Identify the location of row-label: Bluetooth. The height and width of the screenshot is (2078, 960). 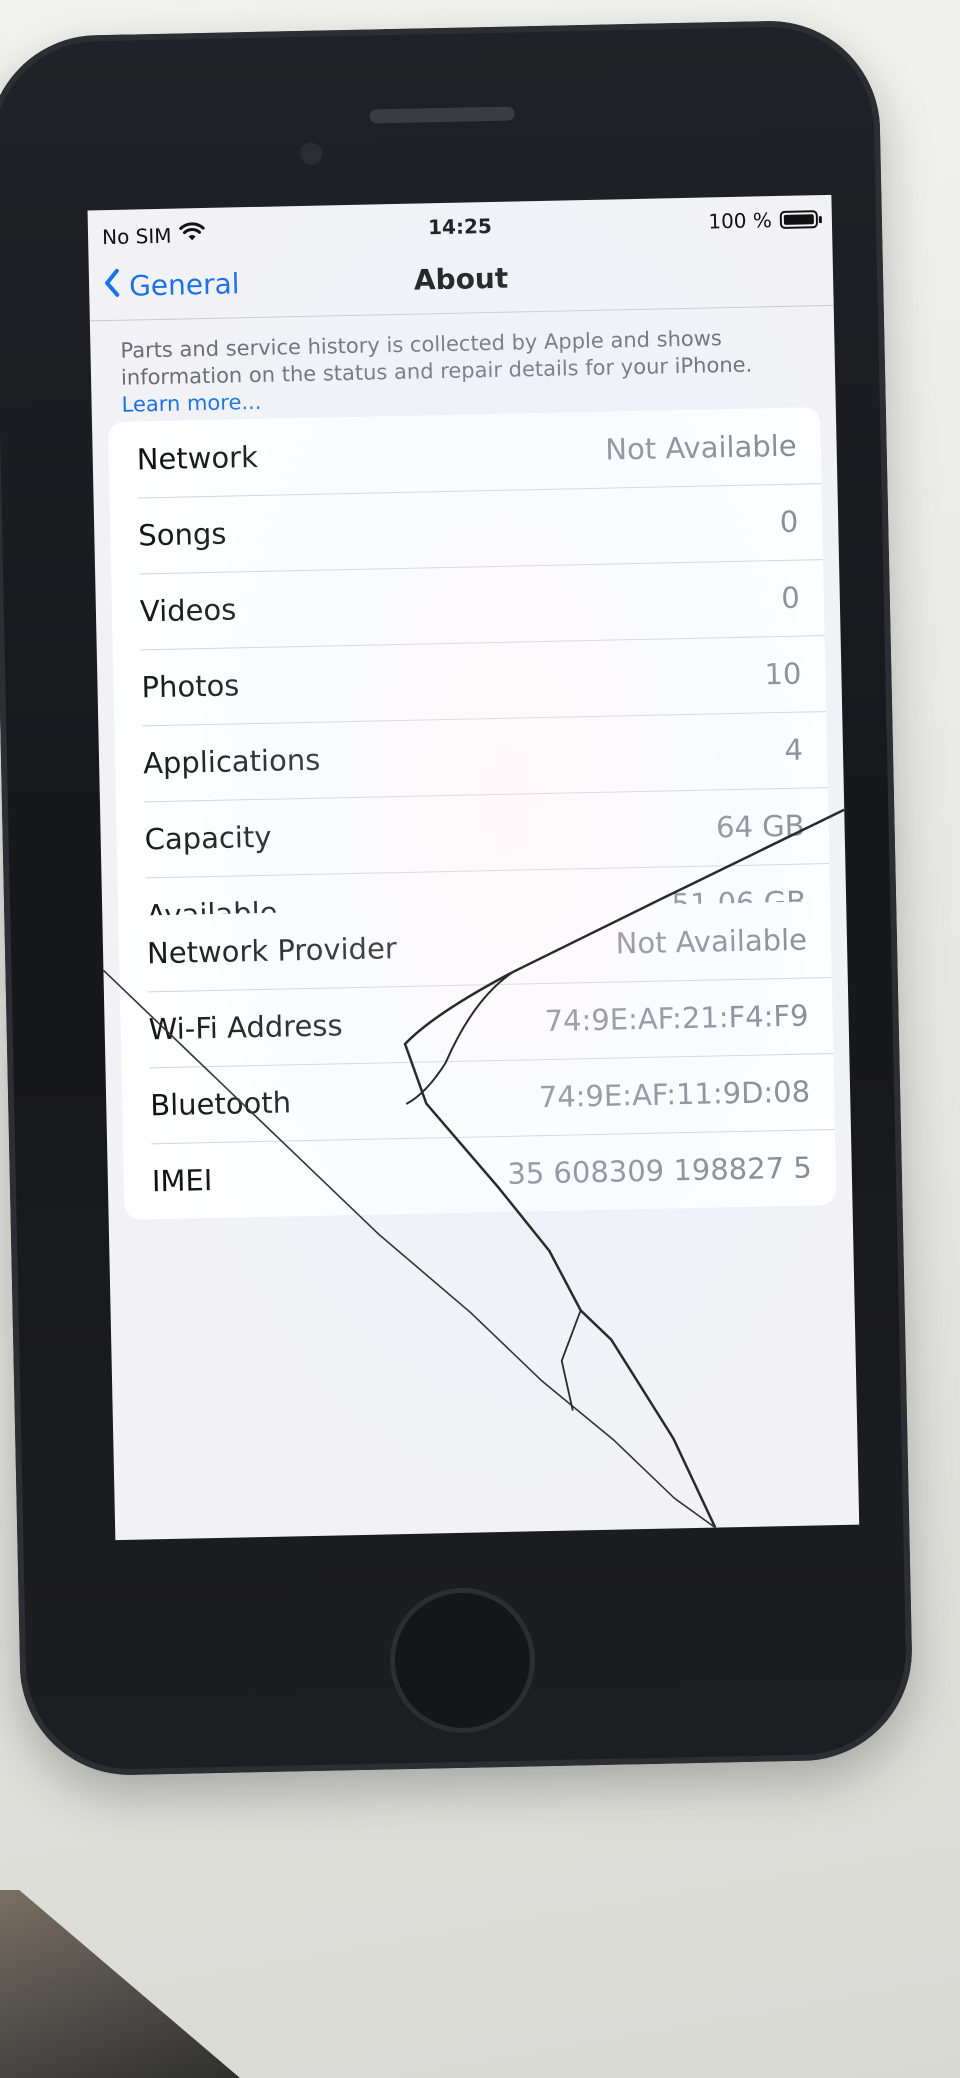
(220, 1104).